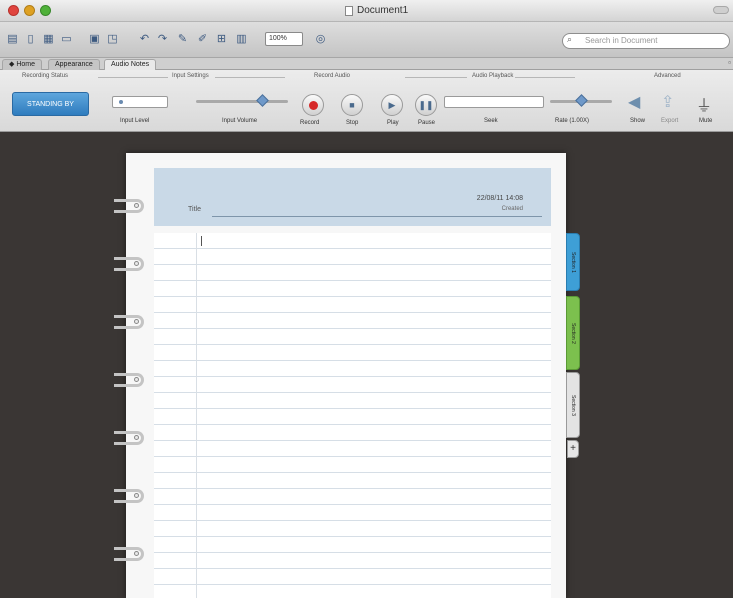  What do you see at coordinates (45, 76) in the screenshot?
I see `group-title-recording-status: Recording Status` at bounding box center [45, 76].